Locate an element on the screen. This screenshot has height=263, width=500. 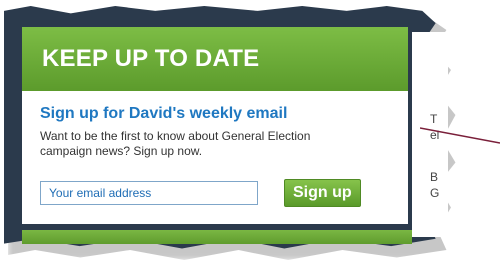
peek-text-4: G is located at coordinates (435, 193).